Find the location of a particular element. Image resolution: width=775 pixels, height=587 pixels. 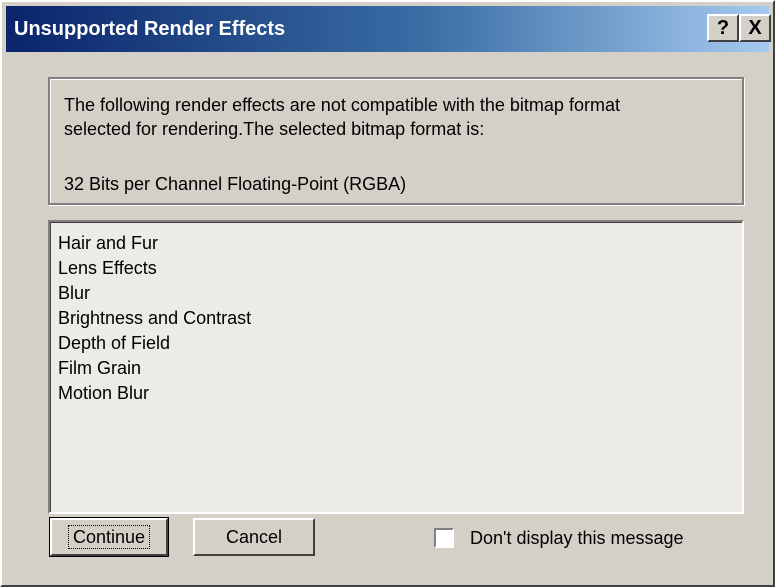

continue-button-label: Continue is located at coordinates (109, 537).